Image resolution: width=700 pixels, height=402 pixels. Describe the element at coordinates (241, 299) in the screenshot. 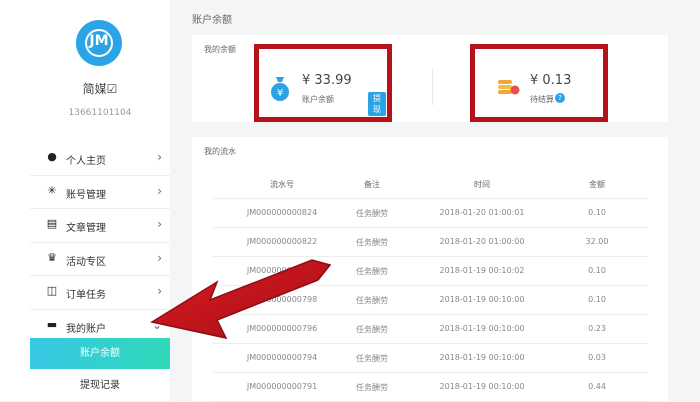

I see `red-arrow-annotation` at that location.